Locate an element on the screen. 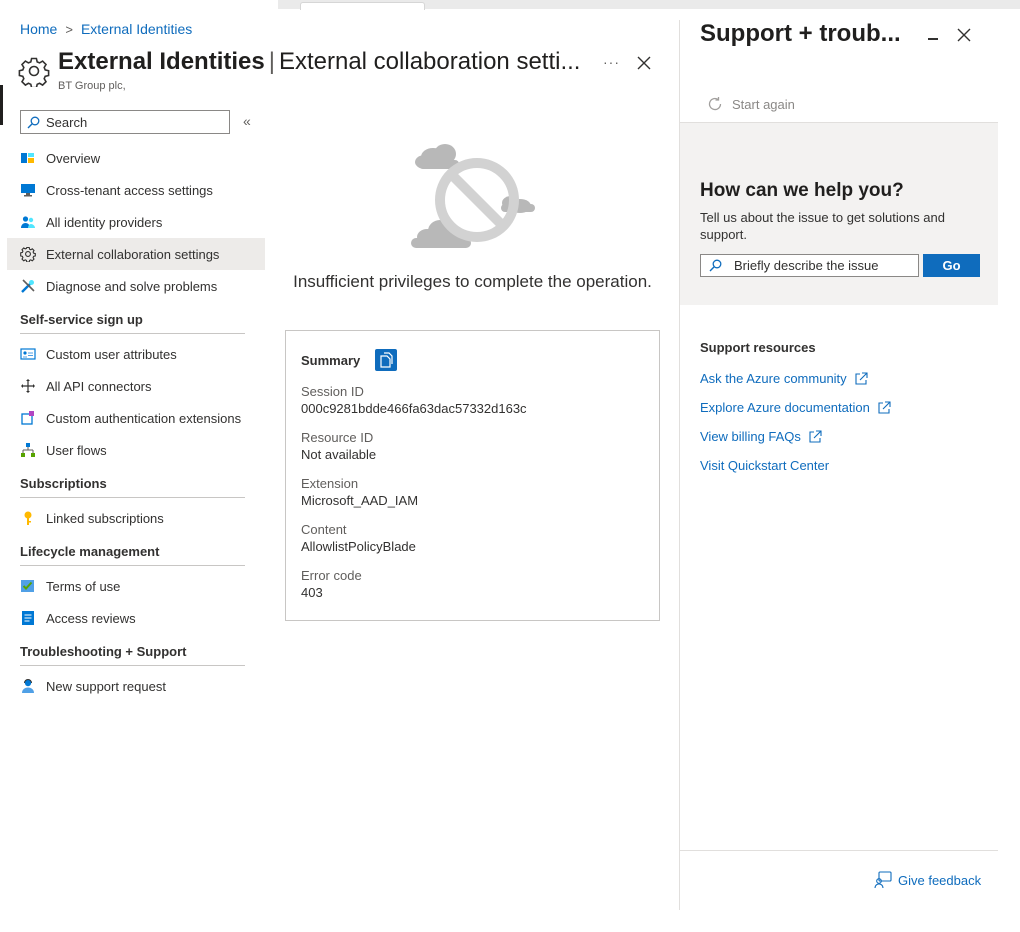  left-edge-bar is located at coordinates (1, 105).